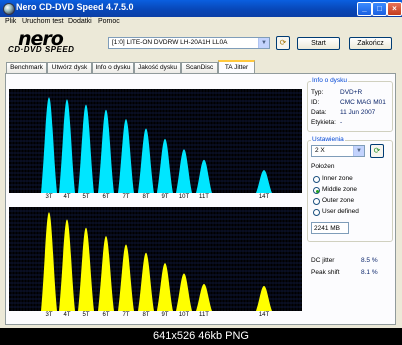 This screenshot has height=345, width=402. What do you see at coordinates (394, 9) in the screenshot?
I see `close-window-button: ×` at bounding box center [394, 9].